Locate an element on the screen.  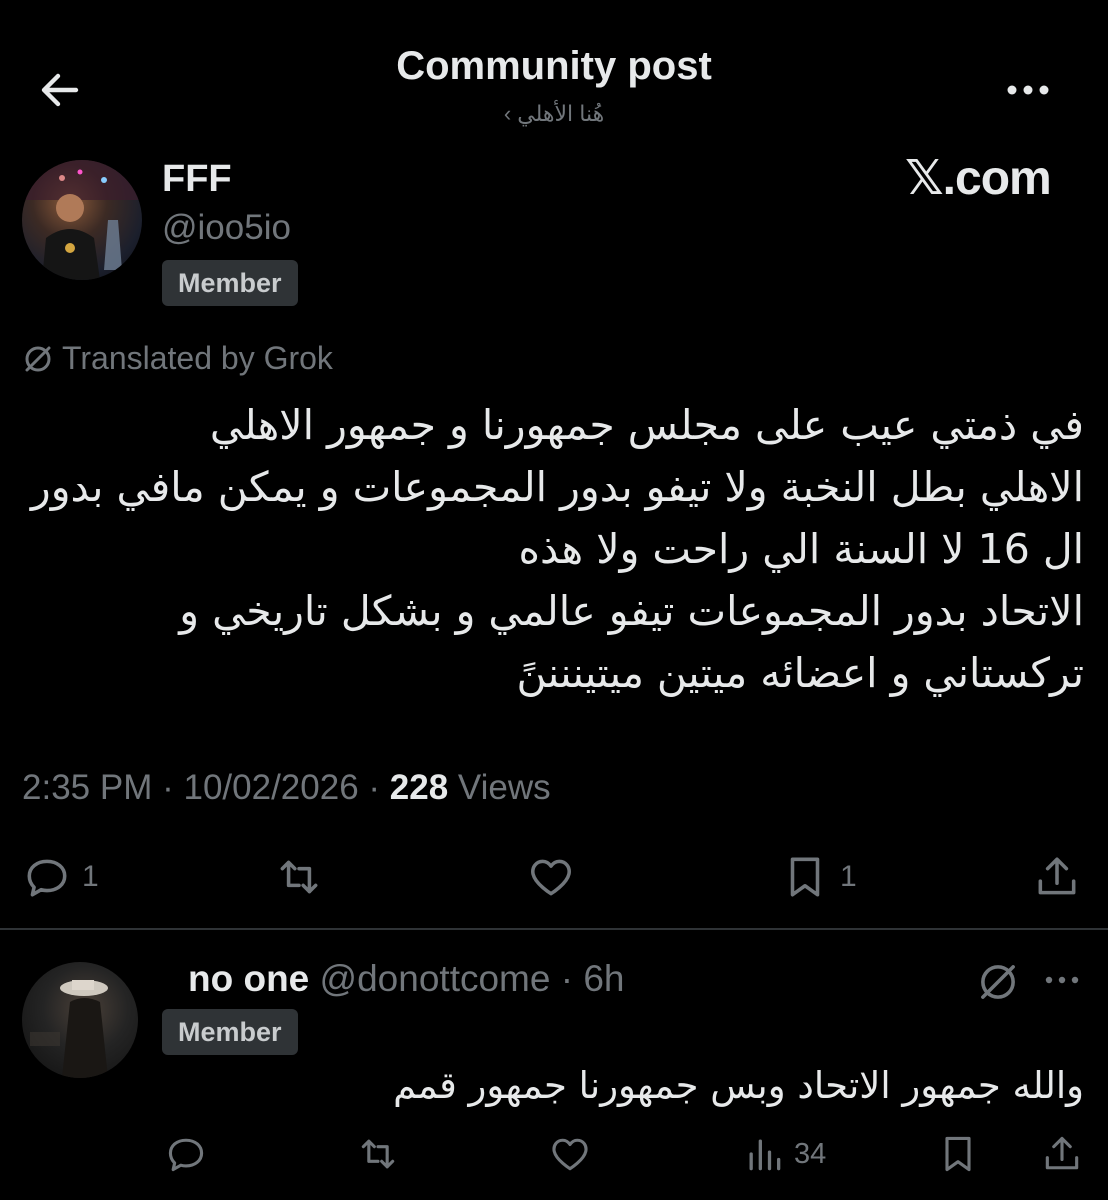
like-button is located at coordinates (551, 877).